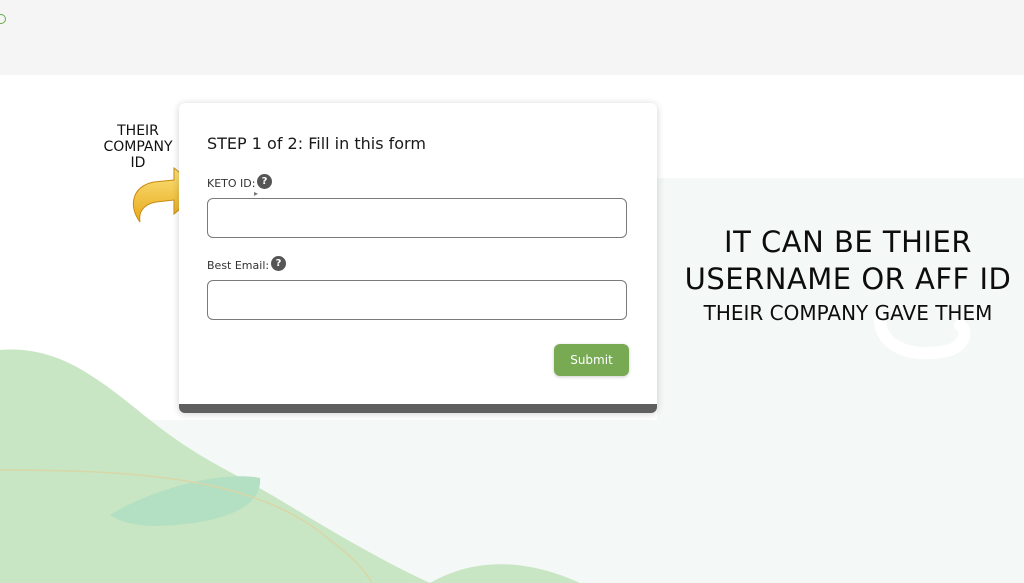  Describe the element at coordinates (238, 265) in the screenshot. I see `best-email-label: Best Email:` at that location.